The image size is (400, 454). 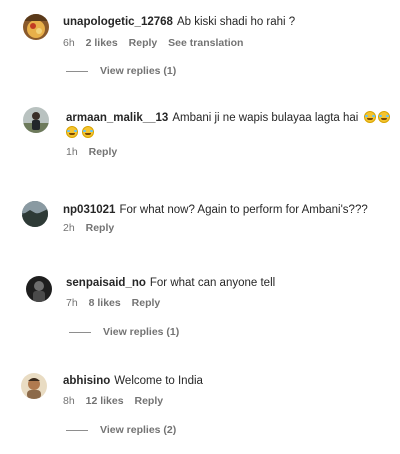 I want to click on avatar-landscape-photo-icon, so click(x=35, y=214).